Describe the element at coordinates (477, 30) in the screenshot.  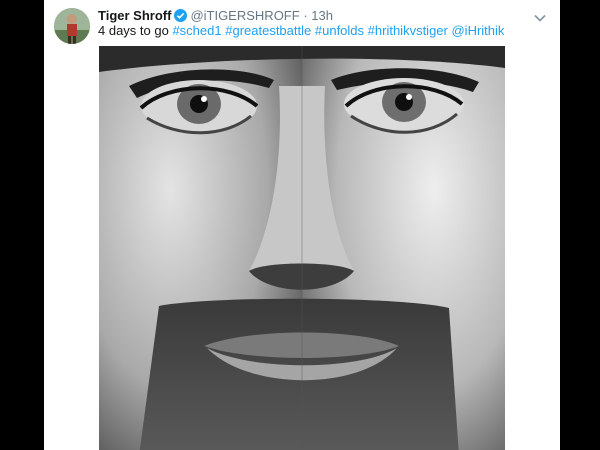
I see `mention-link: @iHrithik` at that location.